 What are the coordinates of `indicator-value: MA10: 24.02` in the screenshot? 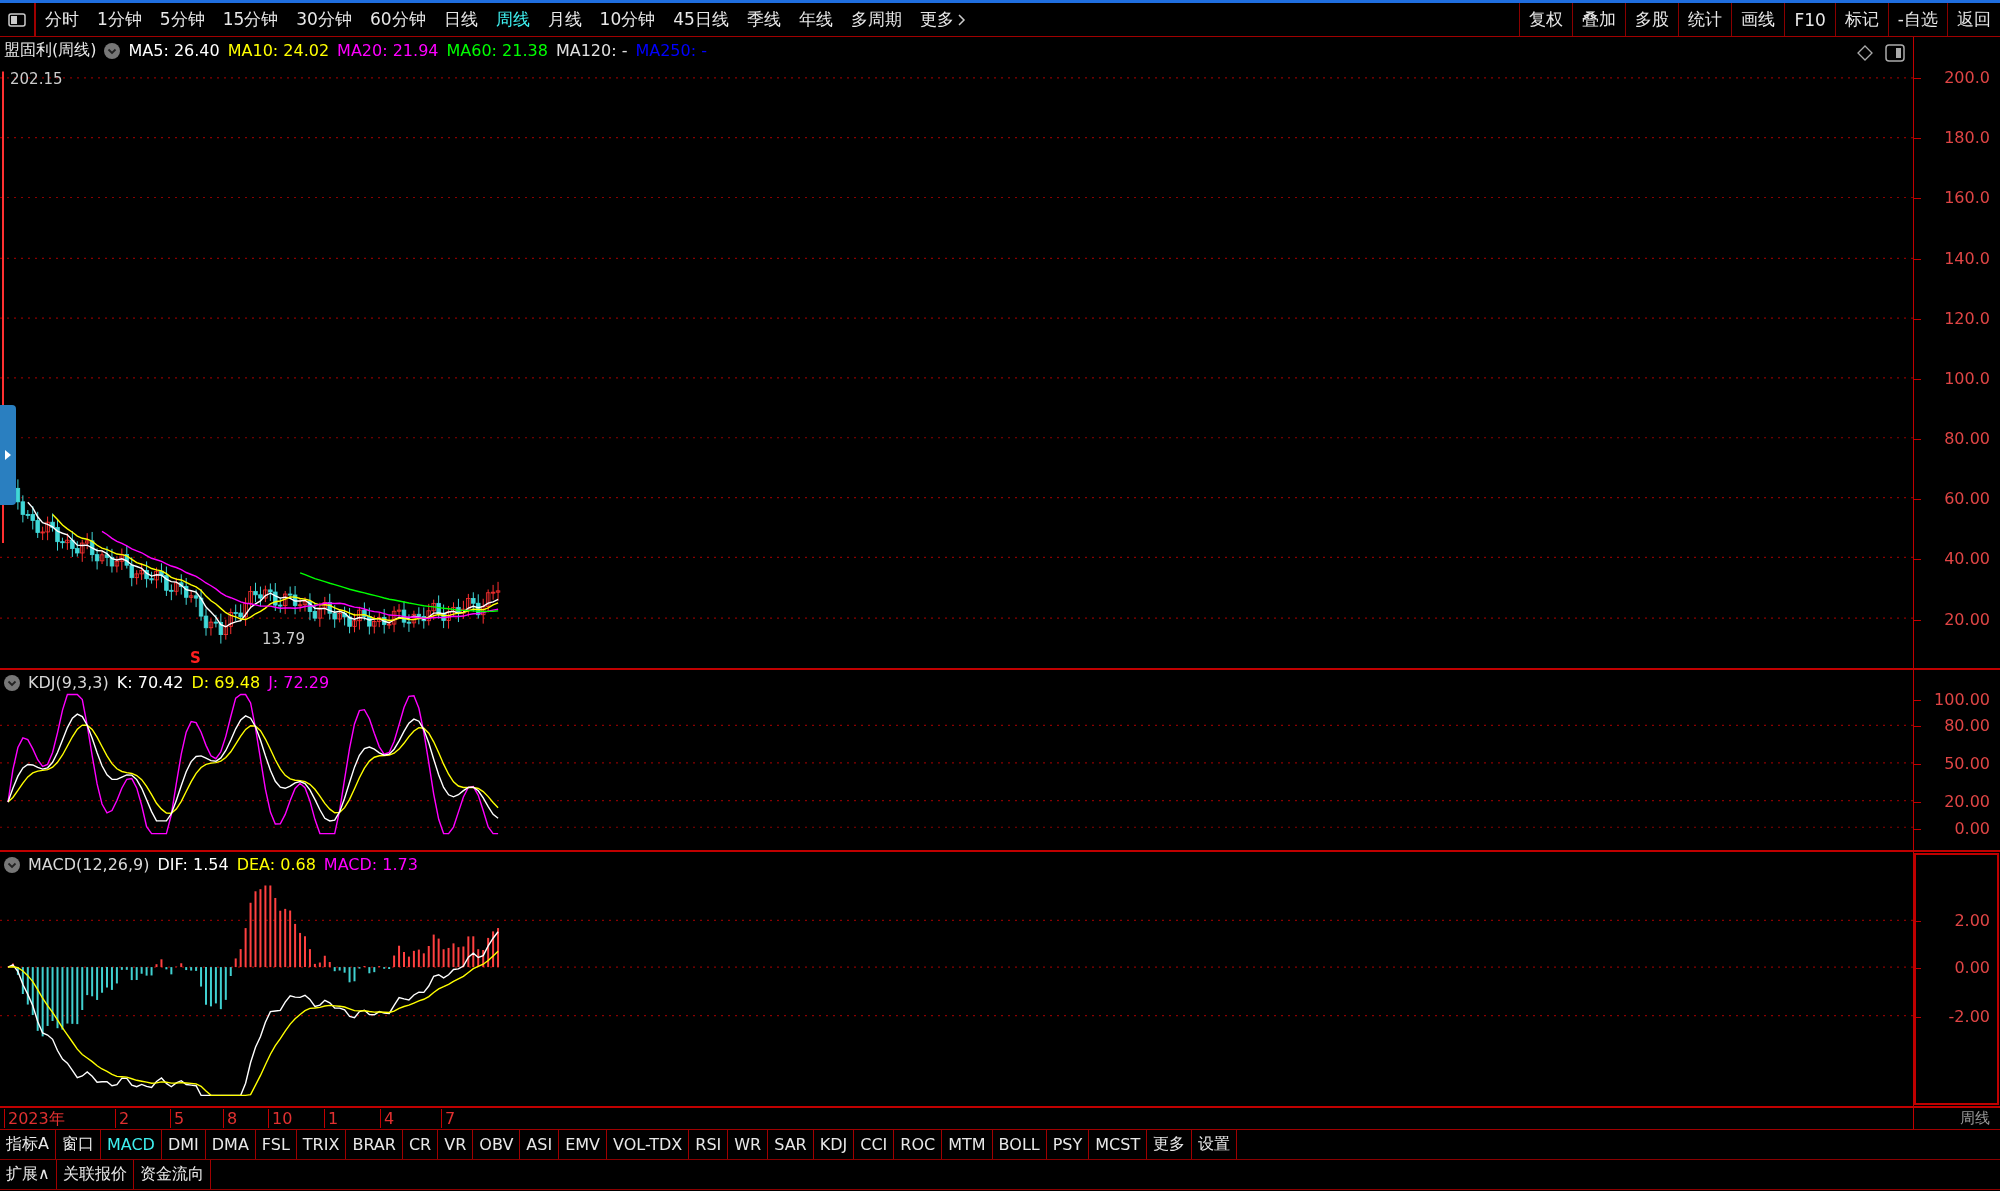 It's located at (278, 50).